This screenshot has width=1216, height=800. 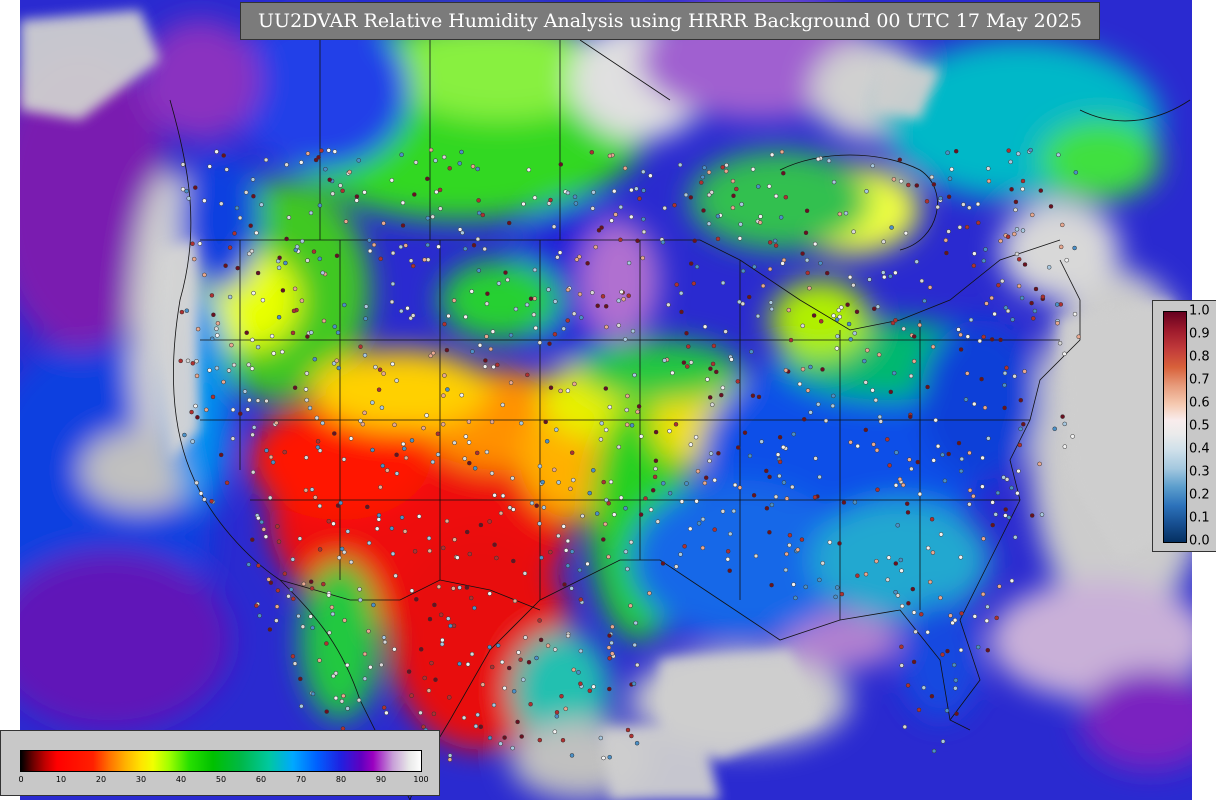 I want to click on station-tick-label: 0.1, so click(x=1199, y=518).